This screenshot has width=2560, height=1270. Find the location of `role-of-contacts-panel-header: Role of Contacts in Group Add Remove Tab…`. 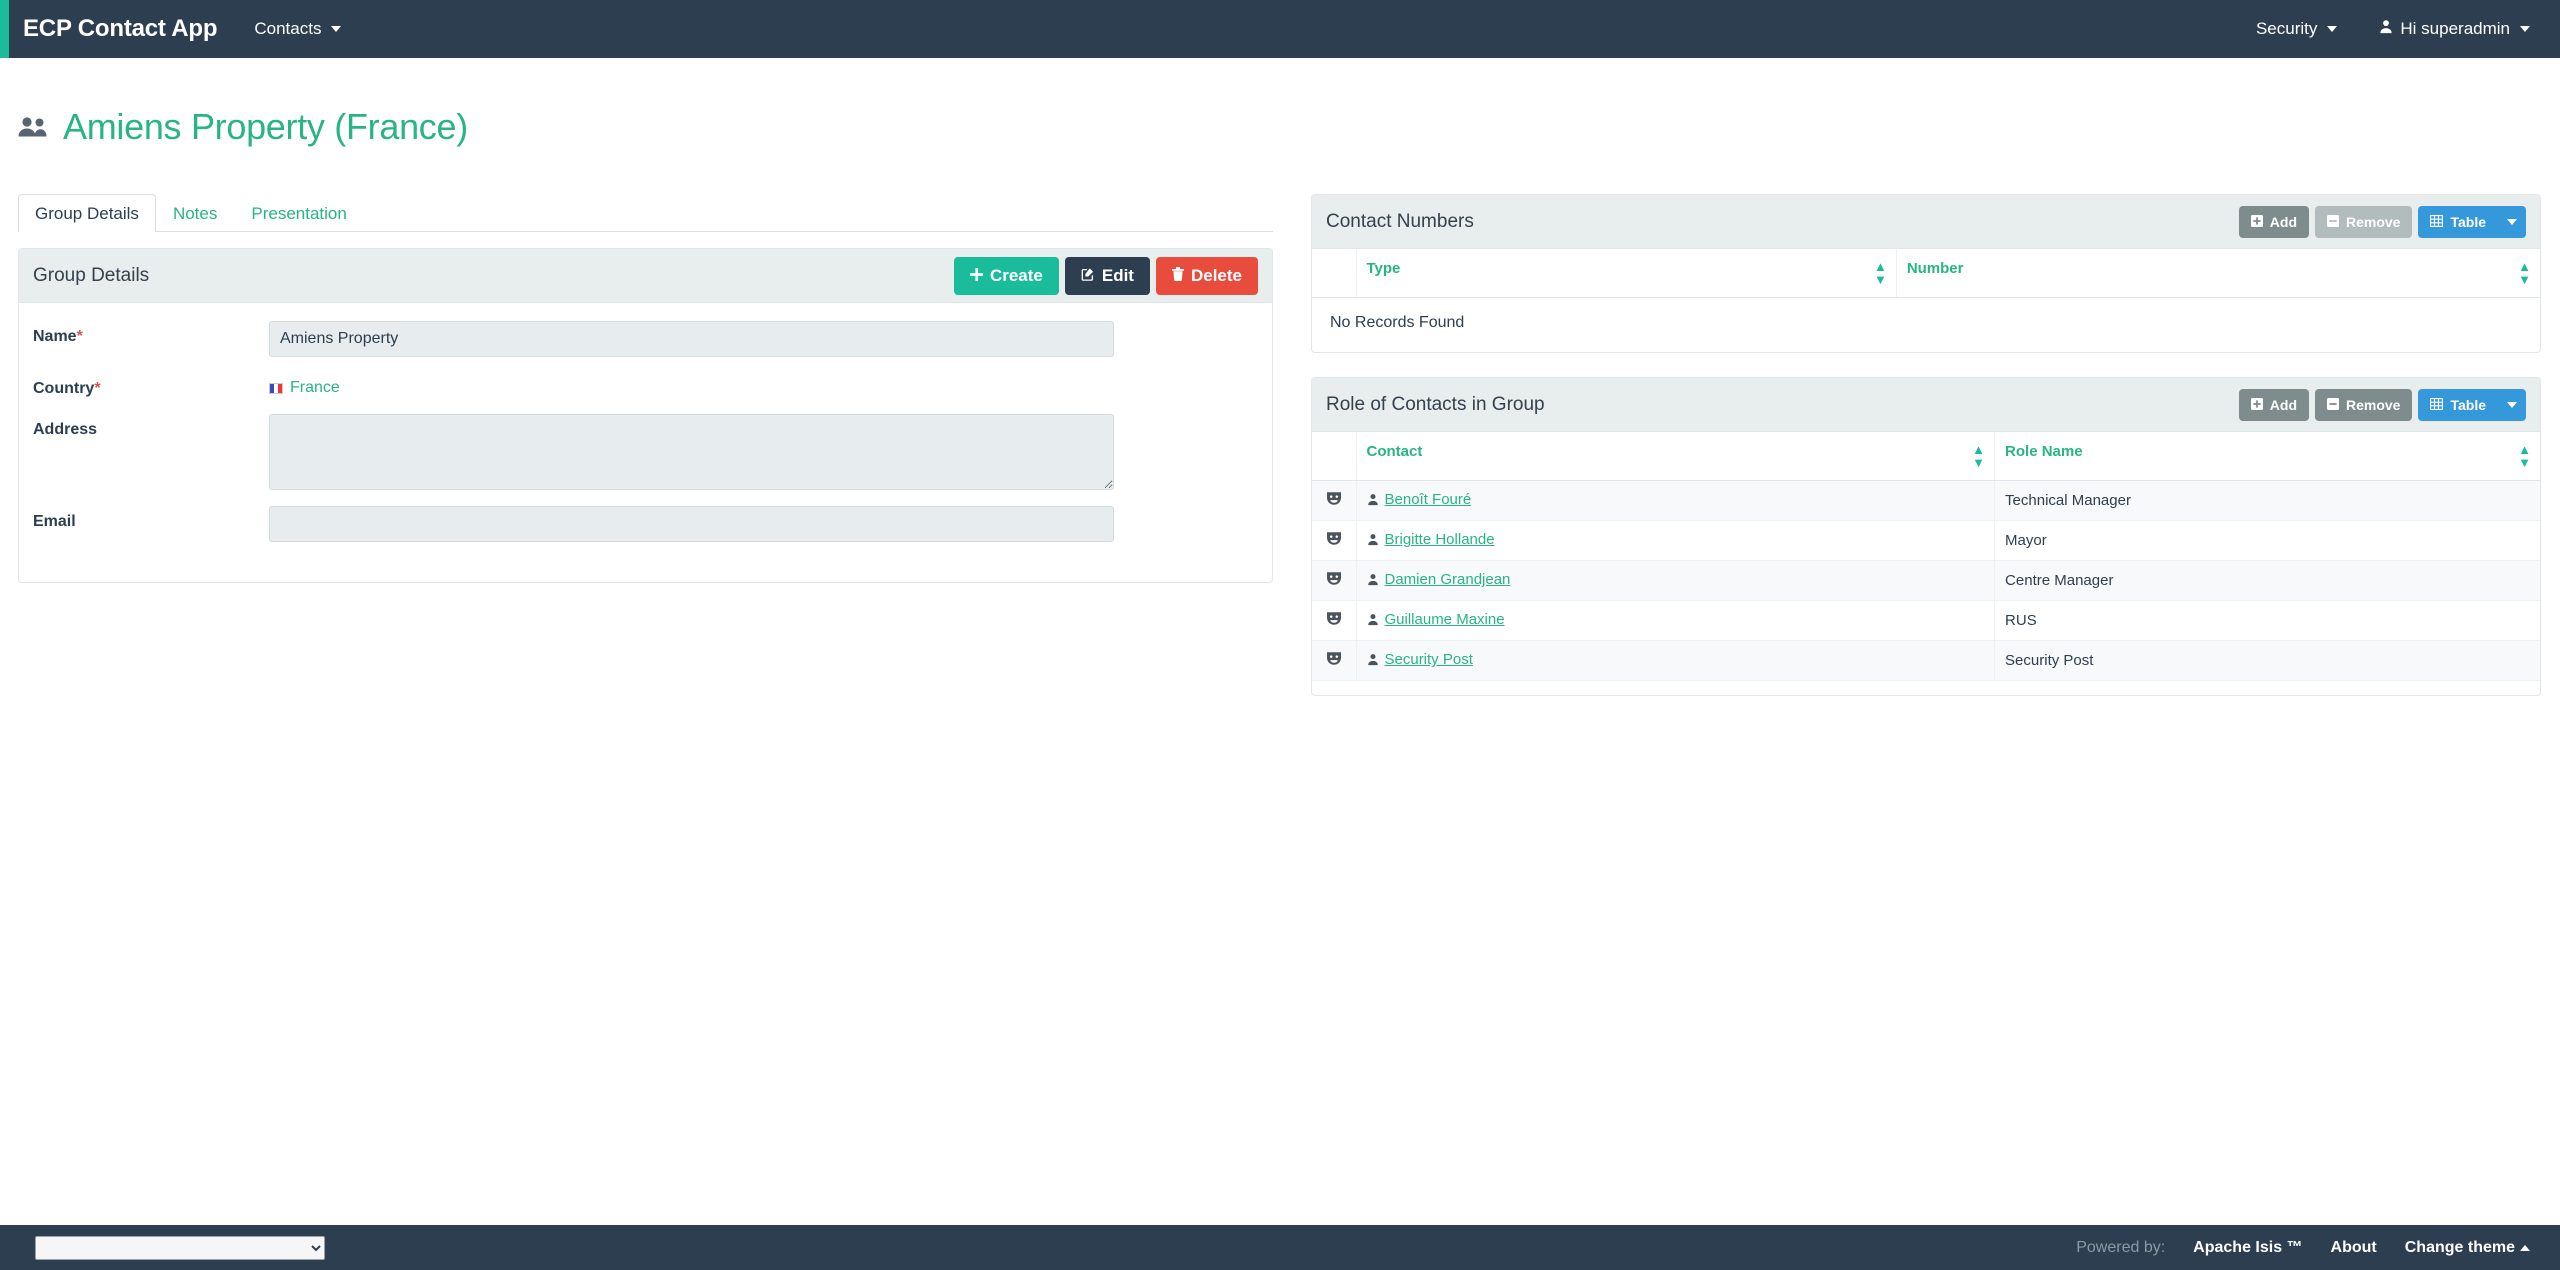

role-of-contacts-panel-header: Role of Contacts in Group Add Remove Tab… is located at coordinates (1926, 405).